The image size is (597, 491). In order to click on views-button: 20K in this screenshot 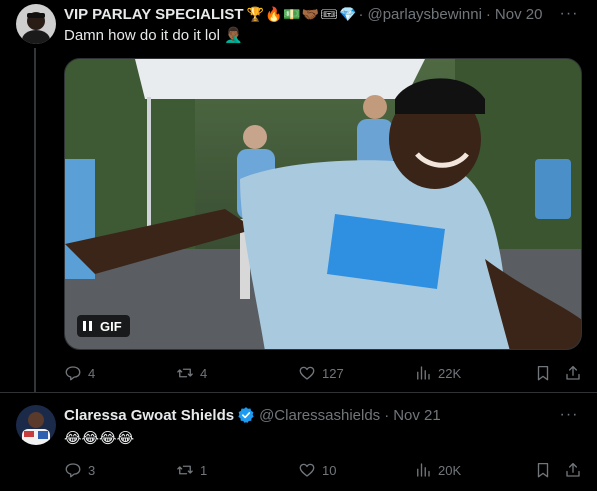, I will do `click(437, 470)`.